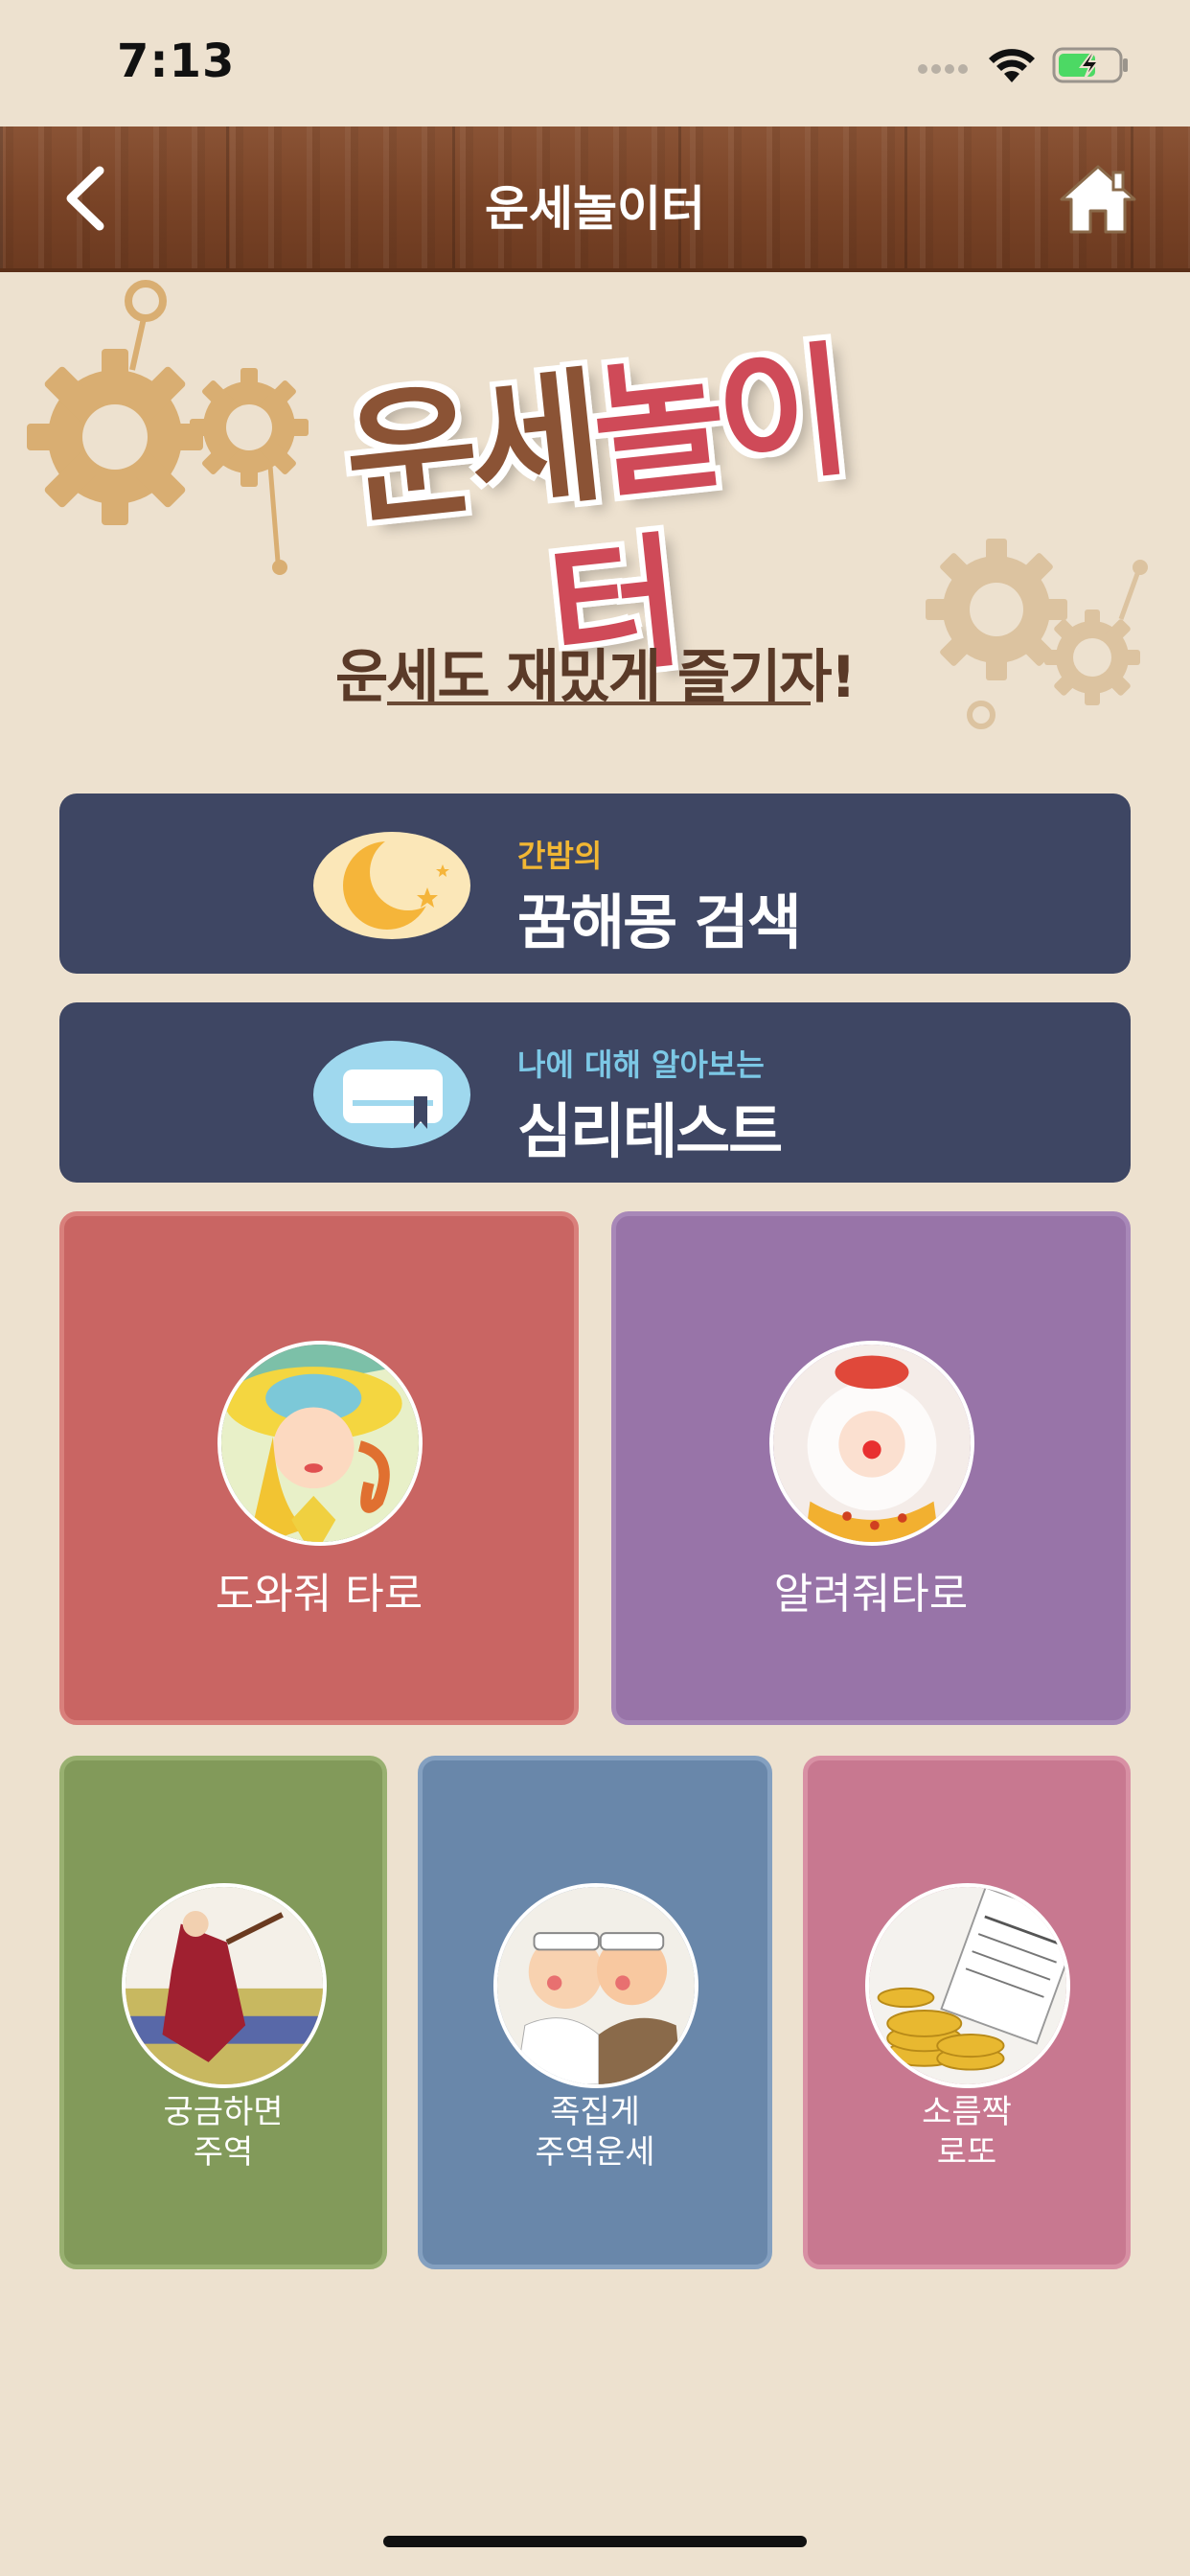 The height and width of the screenshot is (2576, 1190). I want to click on dream-interpretation-button: 간밤의 꿈해몽 검색, so click(595, 884).